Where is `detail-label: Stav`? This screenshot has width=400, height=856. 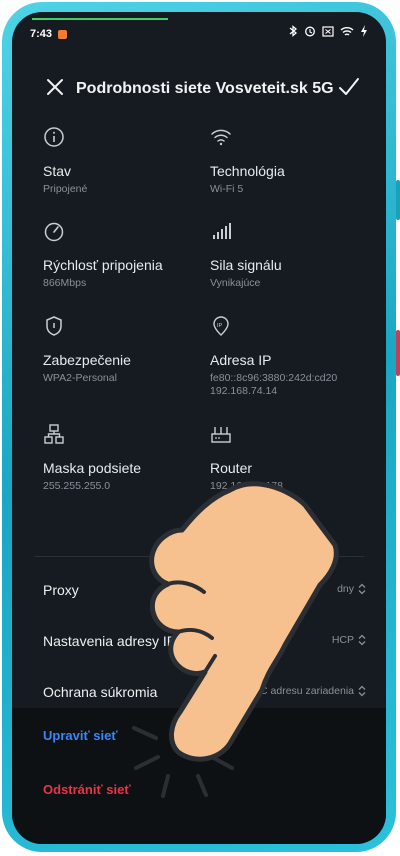 detail-label: Stav is located at coordinates (57, 171).